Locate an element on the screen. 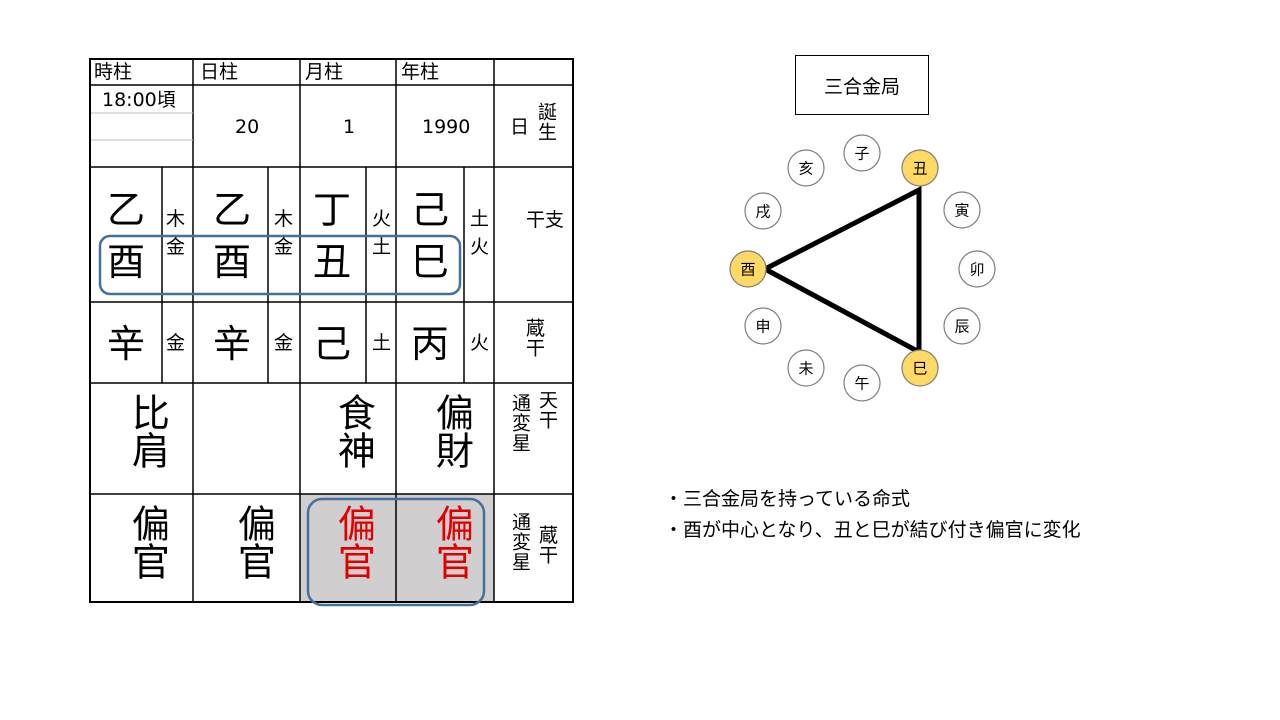 The width and height of the screenshot is (1280, 720). sango-diagram: 子丑寅卯辰巳午 未 申 酉 戌 亥 is located at coordinates (862, 268).